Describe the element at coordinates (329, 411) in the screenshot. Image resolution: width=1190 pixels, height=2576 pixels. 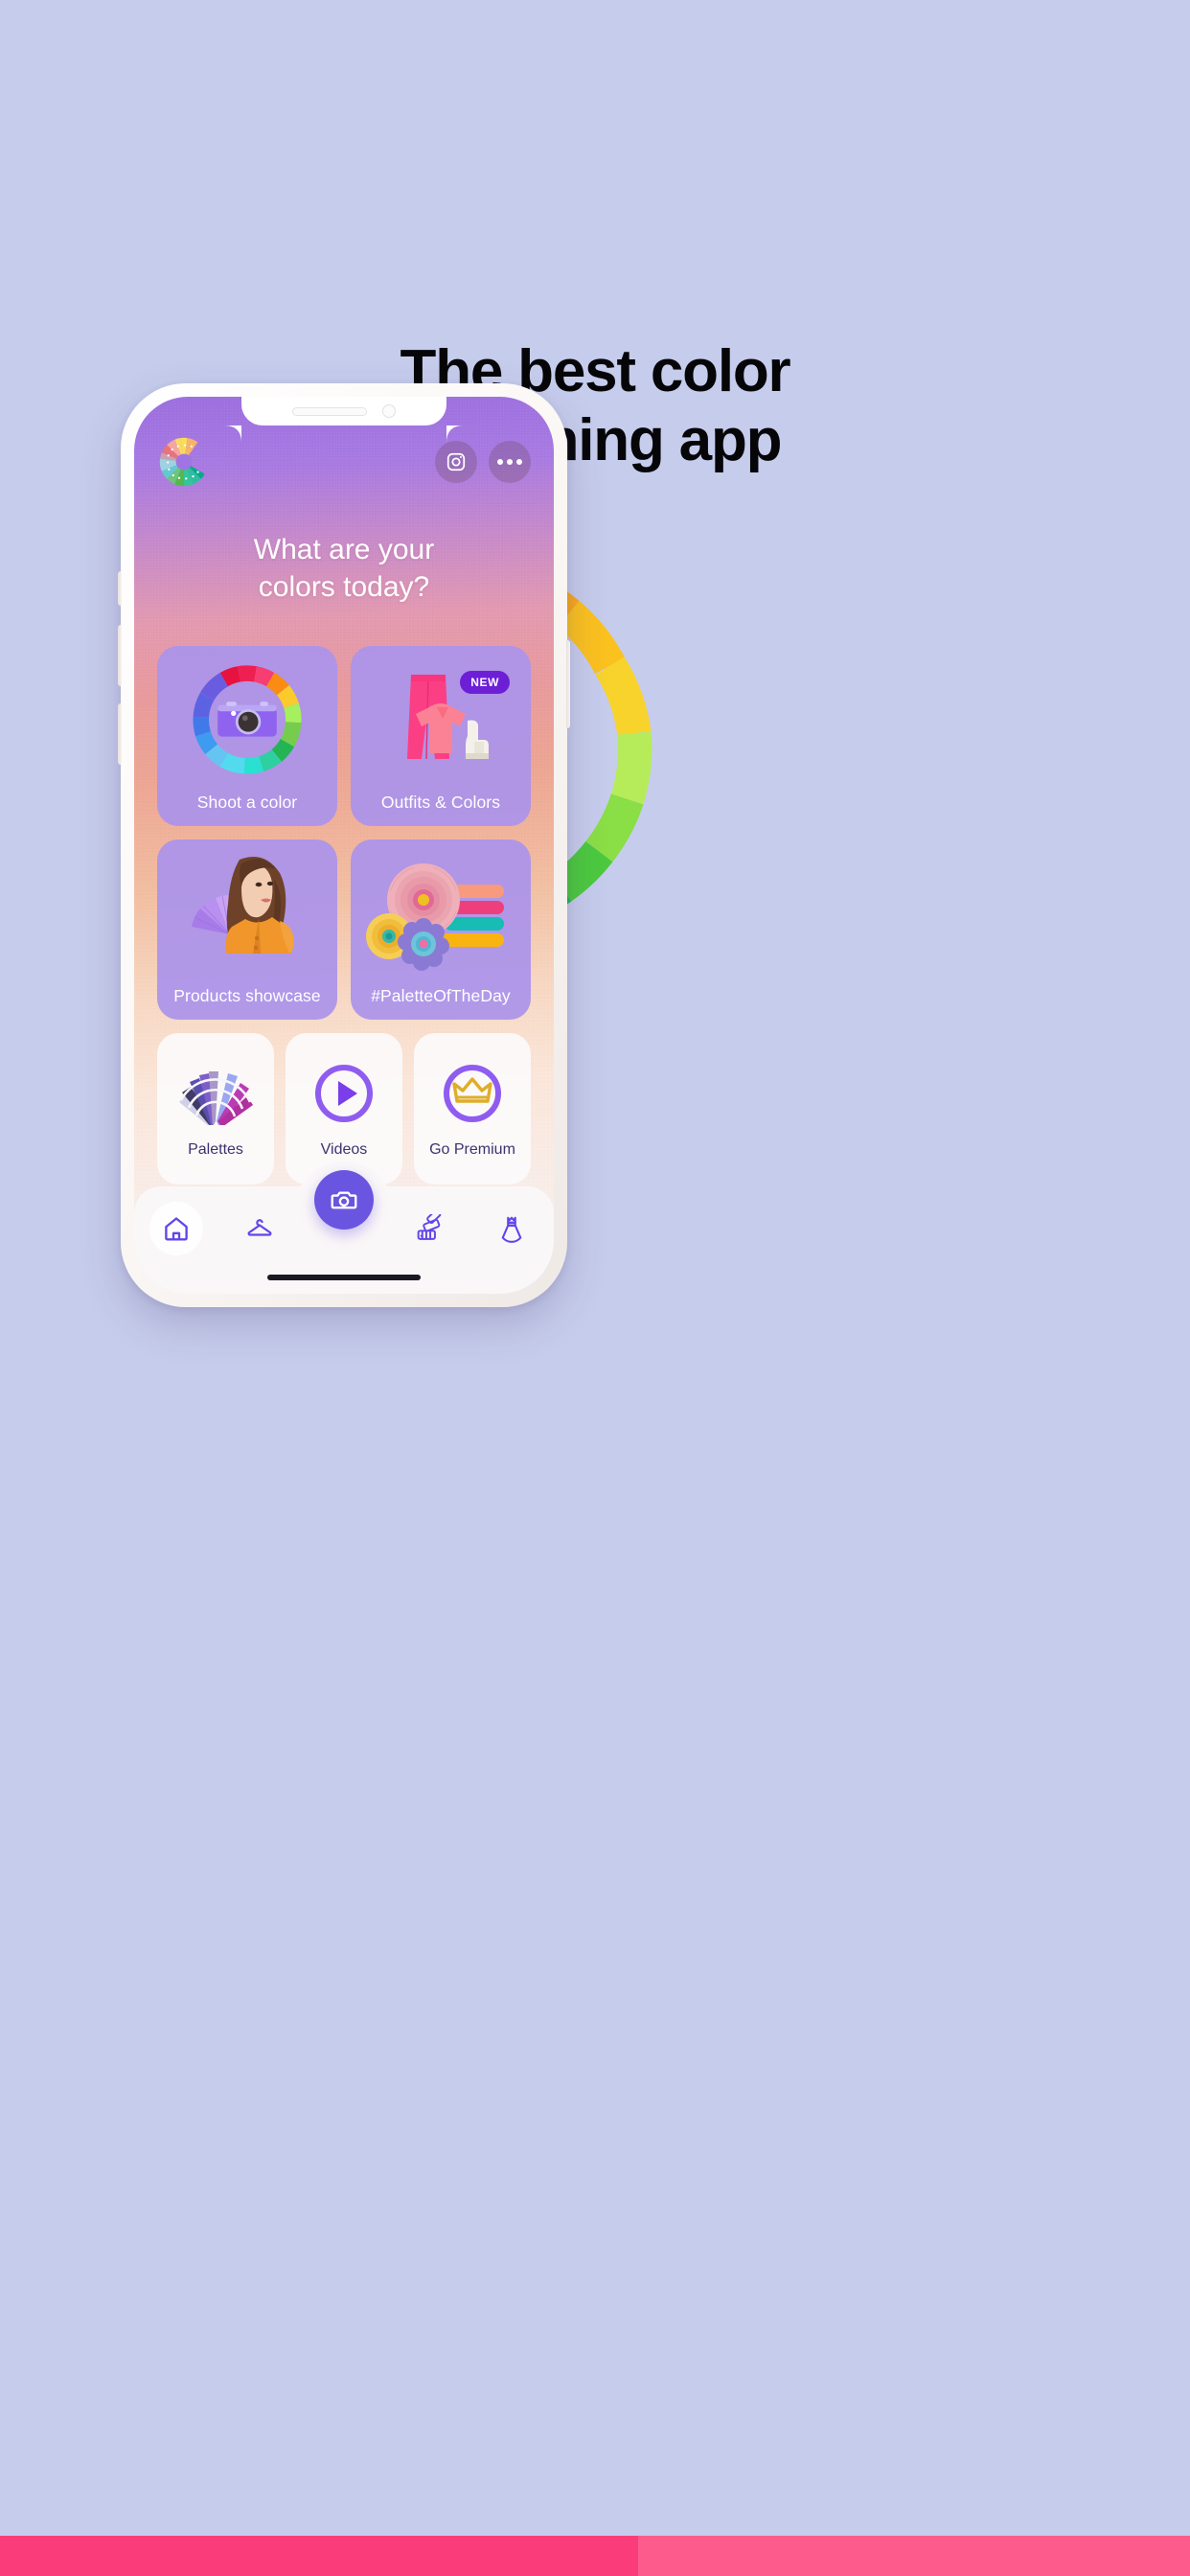
I see `earpiece-speaker` at that location.